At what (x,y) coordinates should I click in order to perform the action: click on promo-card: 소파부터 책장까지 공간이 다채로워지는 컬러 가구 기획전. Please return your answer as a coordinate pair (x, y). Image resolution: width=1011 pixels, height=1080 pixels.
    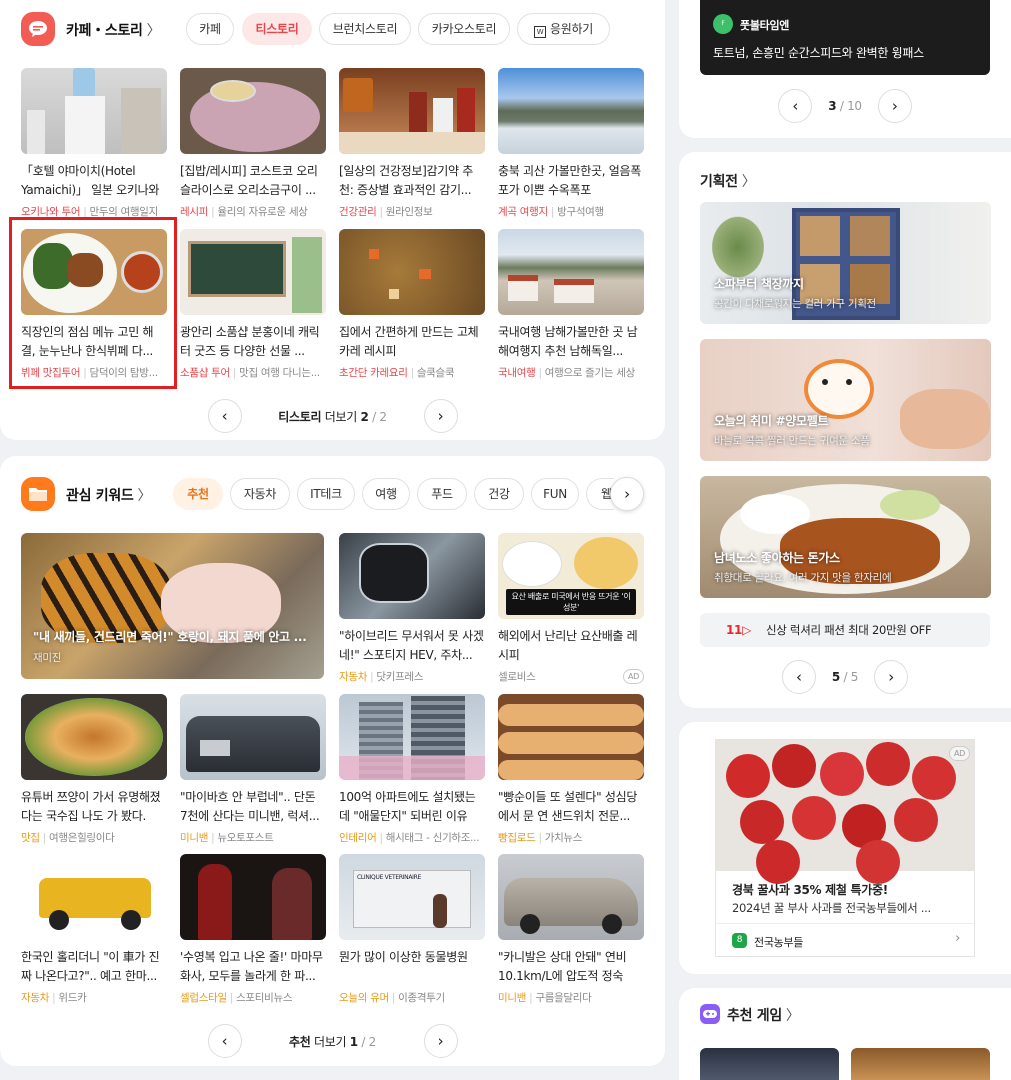
    Looking at the image, I should click on (845, 263).